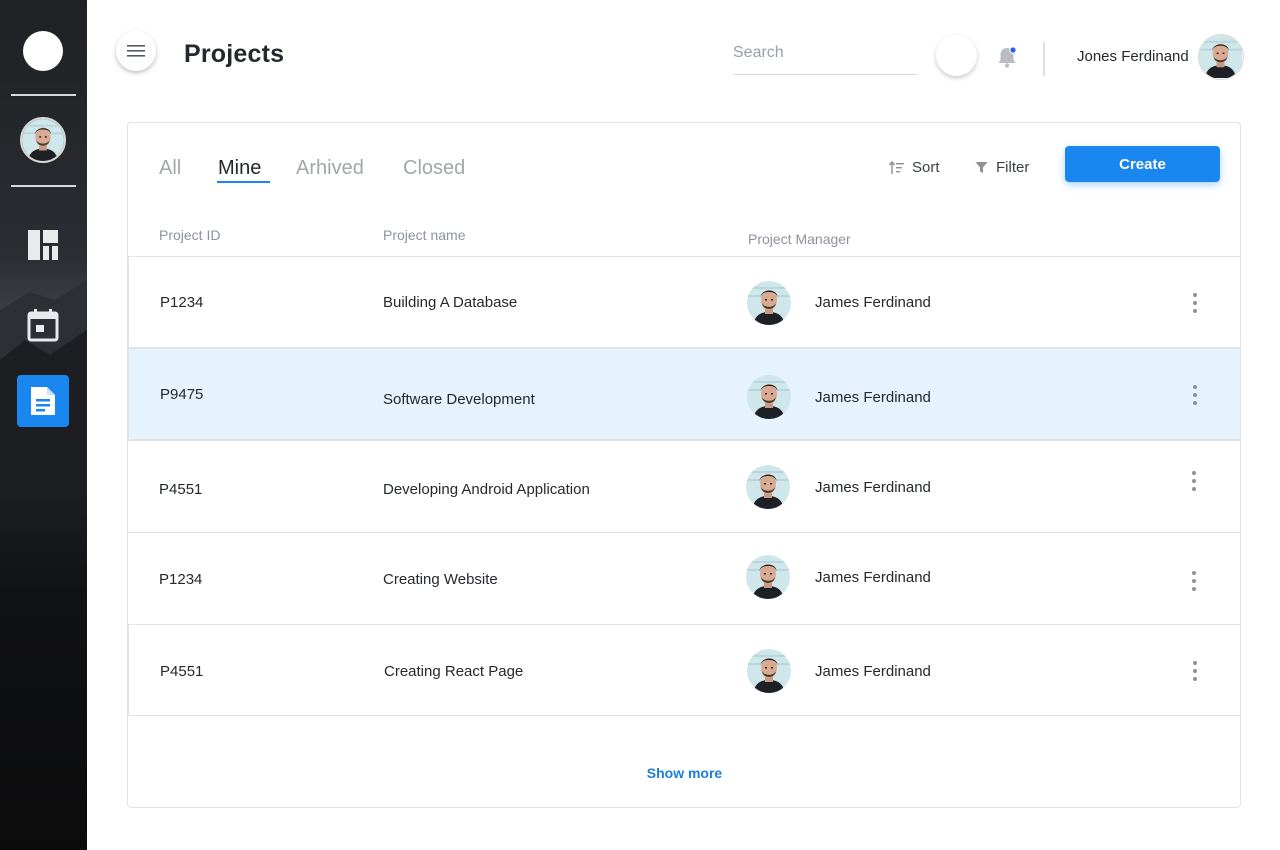 The width and height of the screenshot is (1280, 850). What do you see at coordinates (43, 51) in the screenshot?
I see `app-logo` at bounding box center [43, 51].